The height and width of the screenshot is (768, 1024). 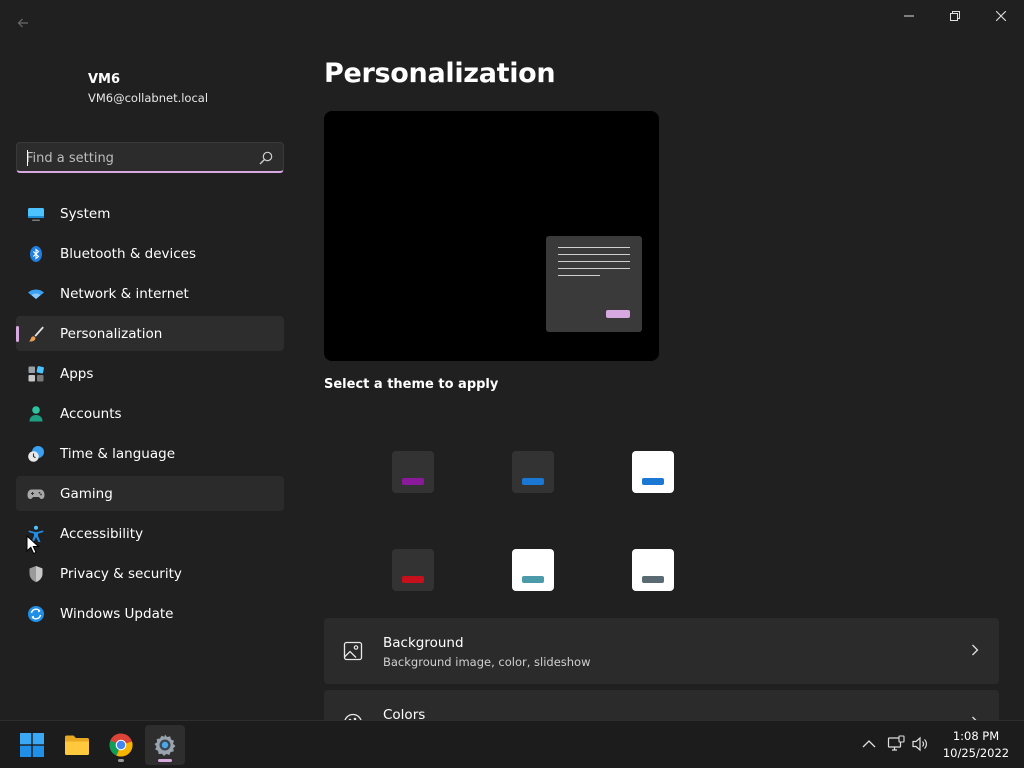 What do you see at coordinates (896, 744) in the screenshot?
I see `network-icon` at bounding box center [896, 744].